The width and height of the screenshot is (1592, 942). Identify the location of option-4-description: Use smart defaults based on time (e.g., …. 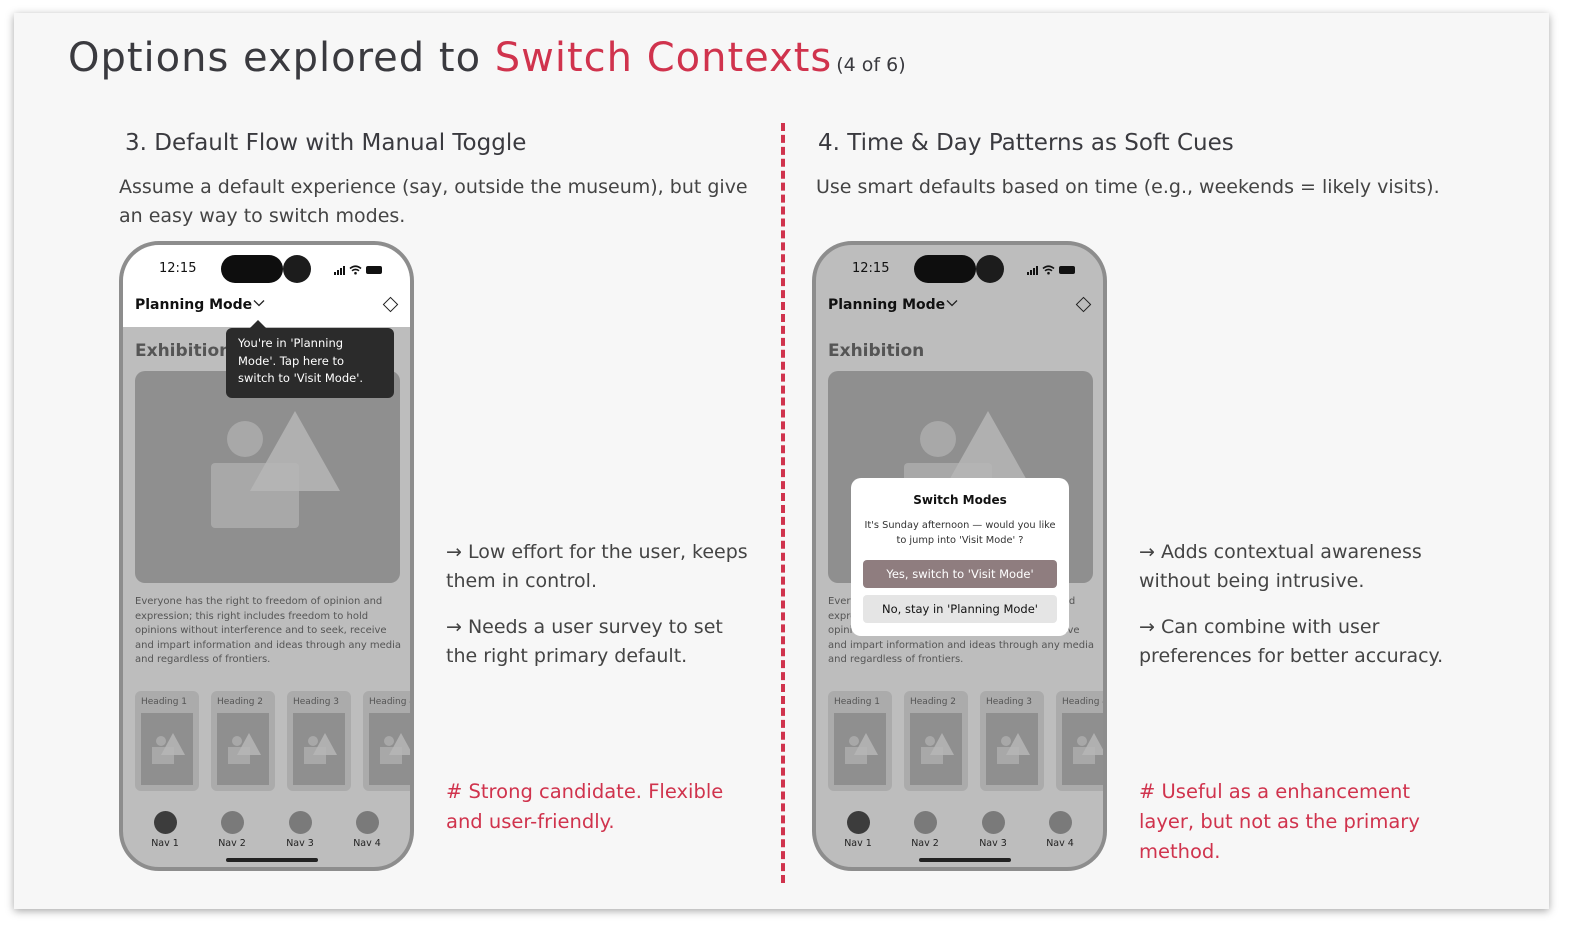
(1128, 187).